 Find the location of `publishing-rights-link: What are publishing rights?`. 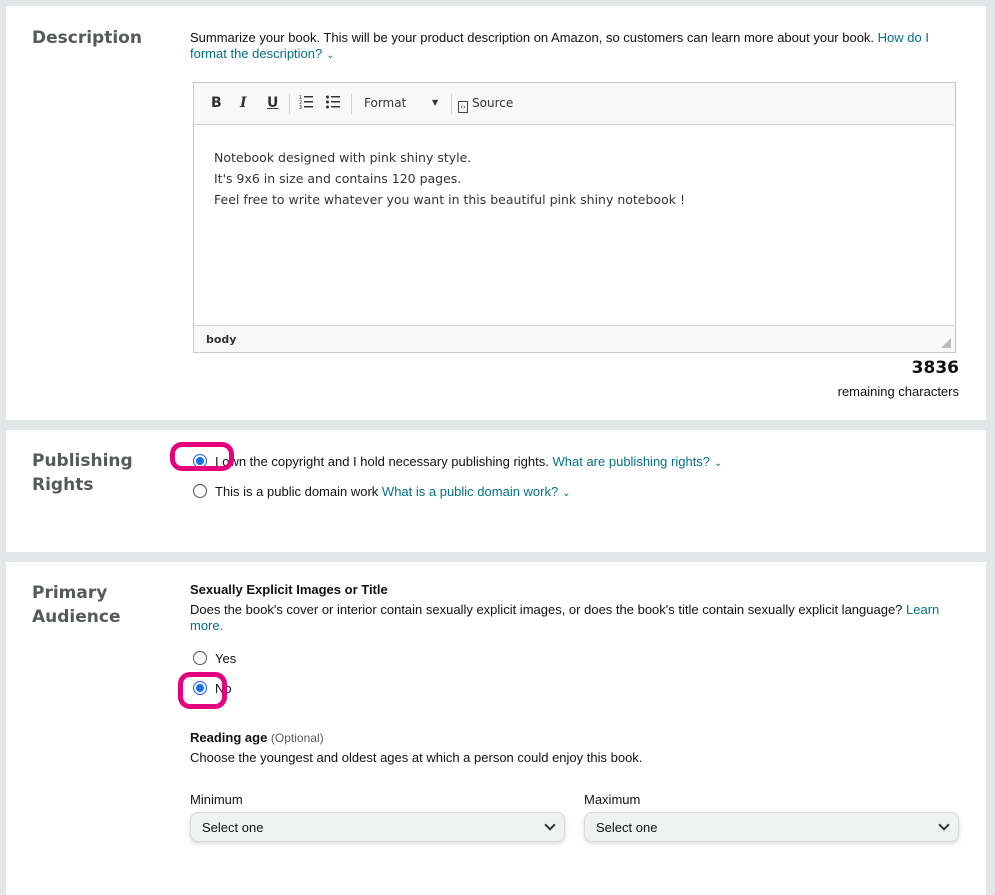

publishing-rights-link: What are publishing rights? is located at coordinates (632, 461).